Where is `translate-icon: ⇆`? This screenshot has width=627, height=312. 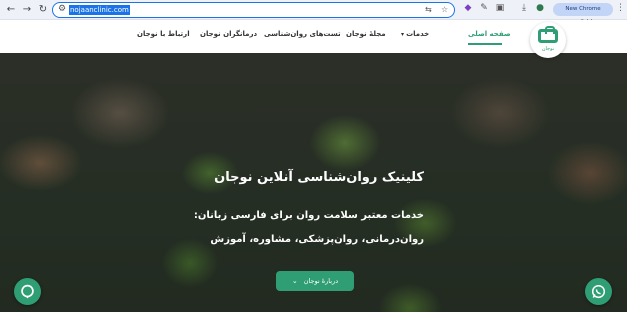
translate-icon: ⇆ is located at coordinates (428, 9).